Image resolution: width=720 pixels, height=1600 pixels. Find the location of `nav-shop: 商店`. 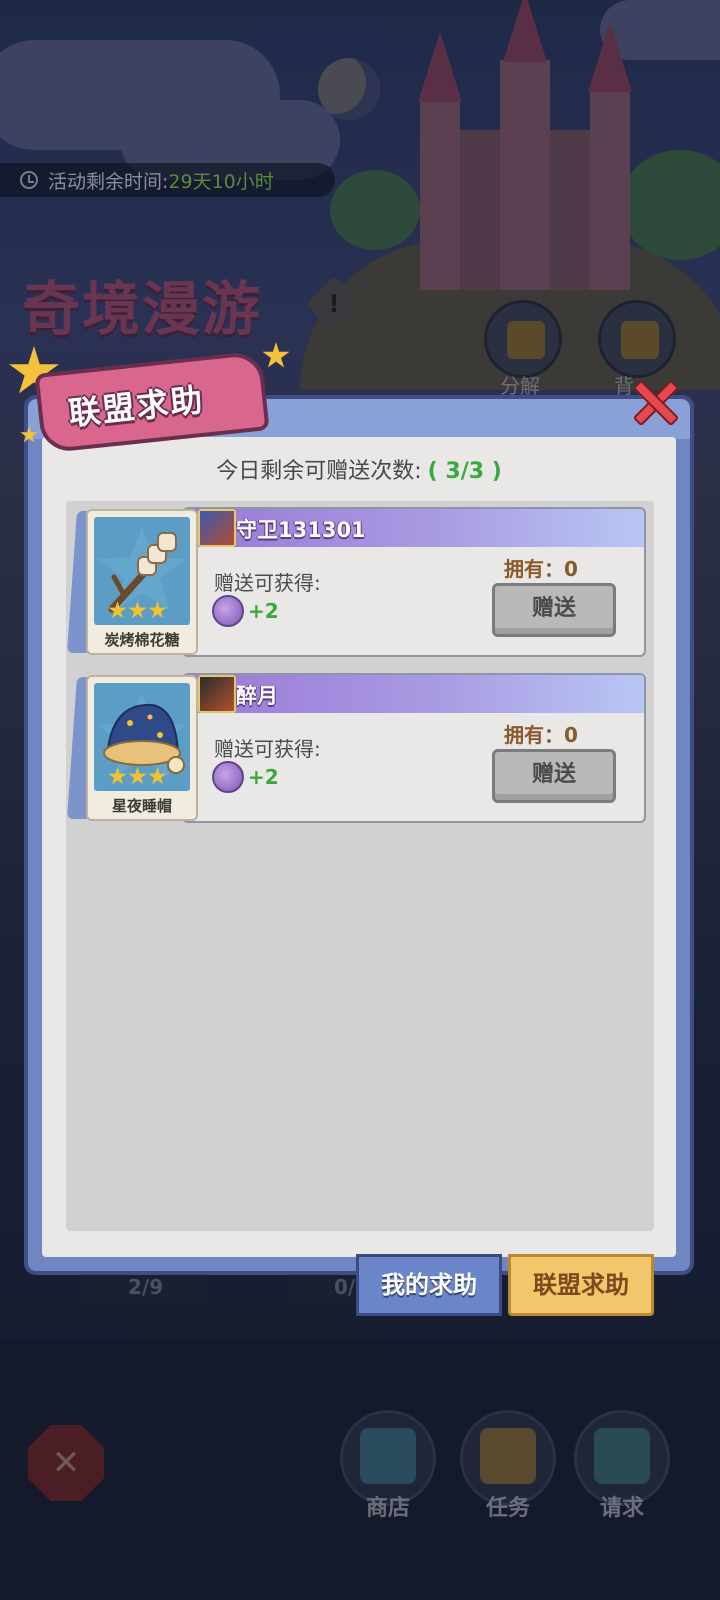

nav-shop: 商店 is located at coordinates (388, 1465).